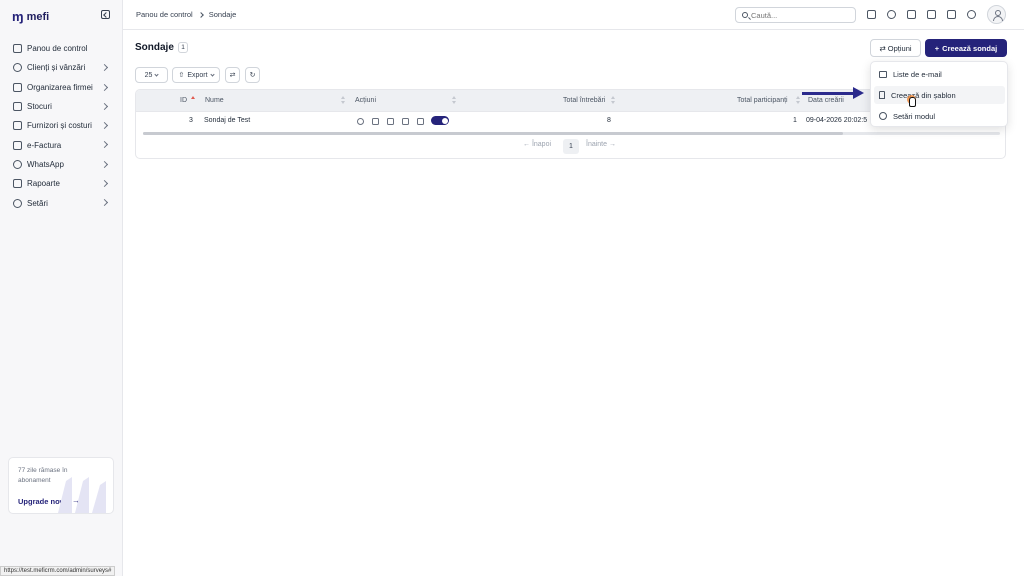 Image resolution: width=1024 pixels, height=576 pixels. What do you see at coordinates (573, 15) in the screenshot?
I see `topbar: Panou de control Sondaje` at bounding box center [573, 15].